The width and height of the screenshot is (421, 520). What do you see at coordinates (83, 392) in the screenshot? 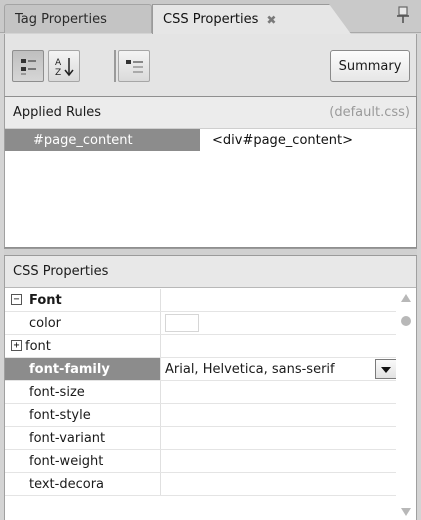
I see `property-name: font-size` at bounding box center [83, 392].